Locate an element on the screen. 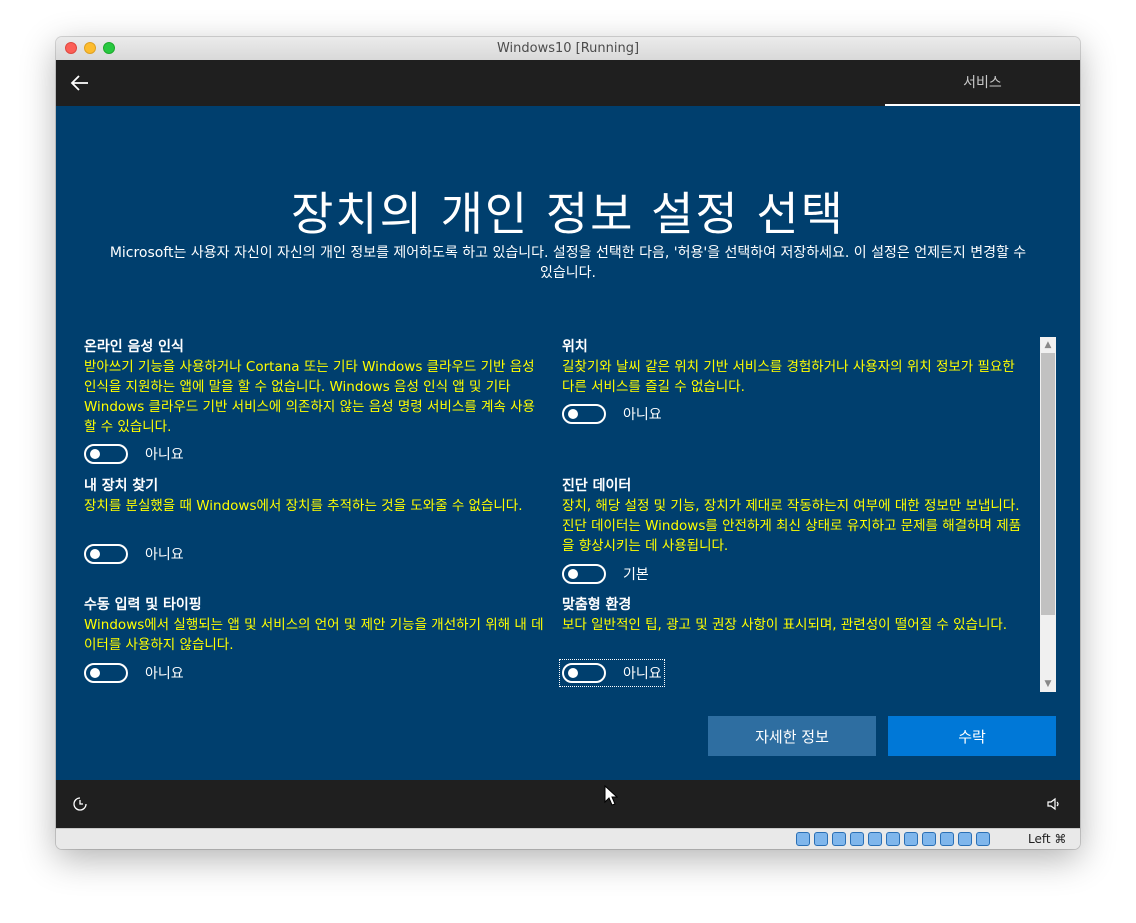 The image size is (1136, 923). hard-disk-icon is located at coordinates (803, 839).